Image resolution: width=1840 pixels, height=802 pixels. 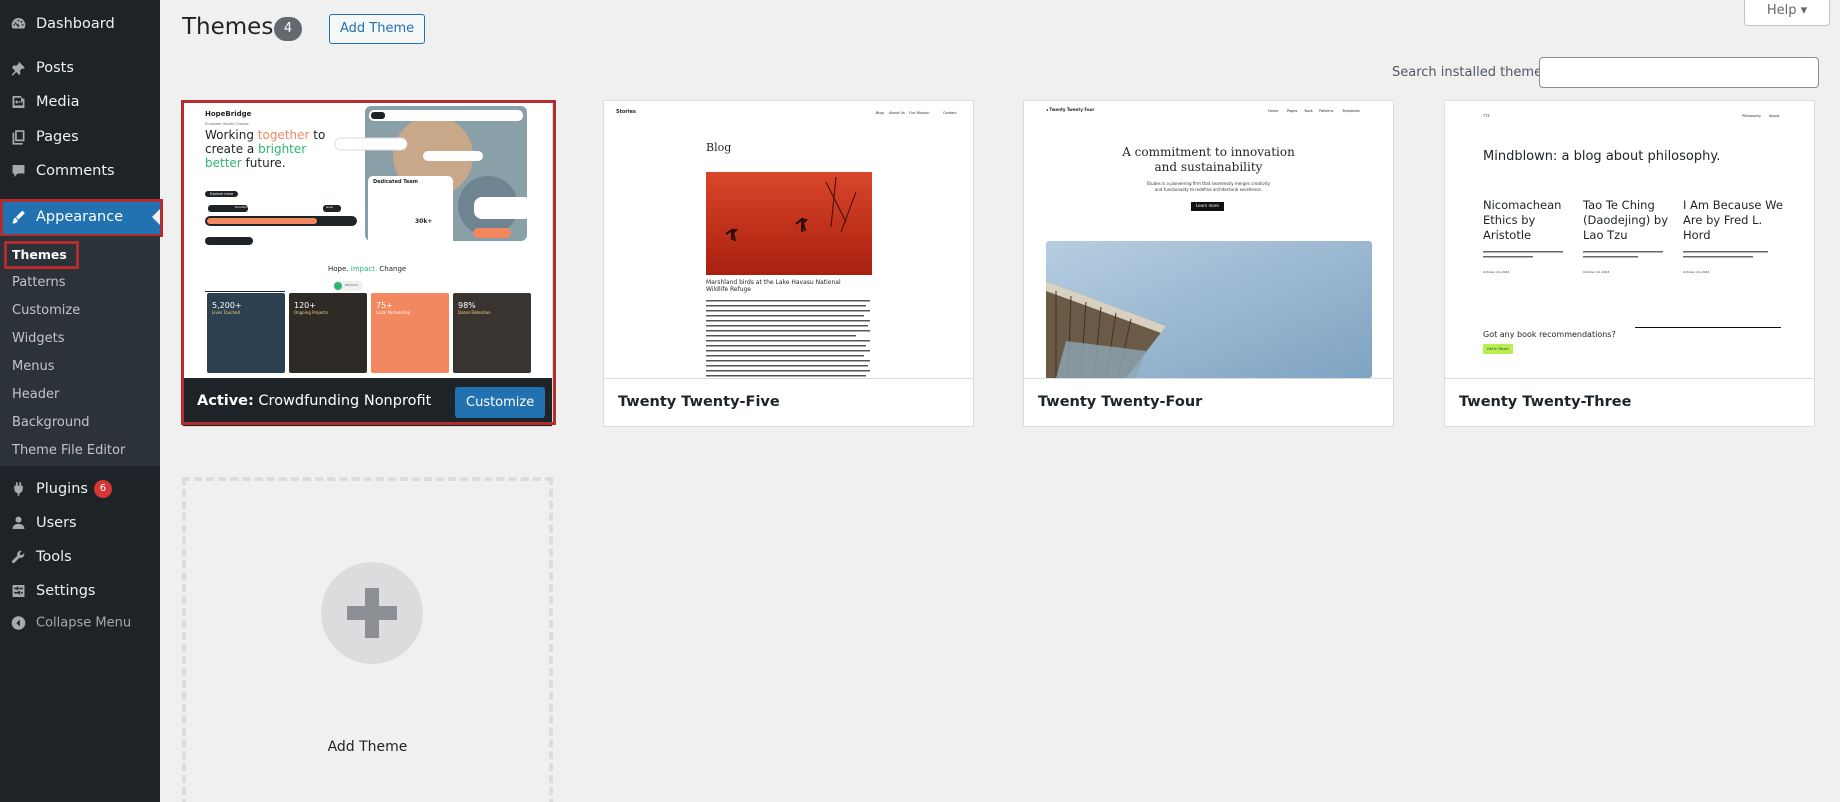 What do you see at coordinates (788, 338) in the screenshot?
I see `preview-body-text-lines` at bounding box center [788, 338].